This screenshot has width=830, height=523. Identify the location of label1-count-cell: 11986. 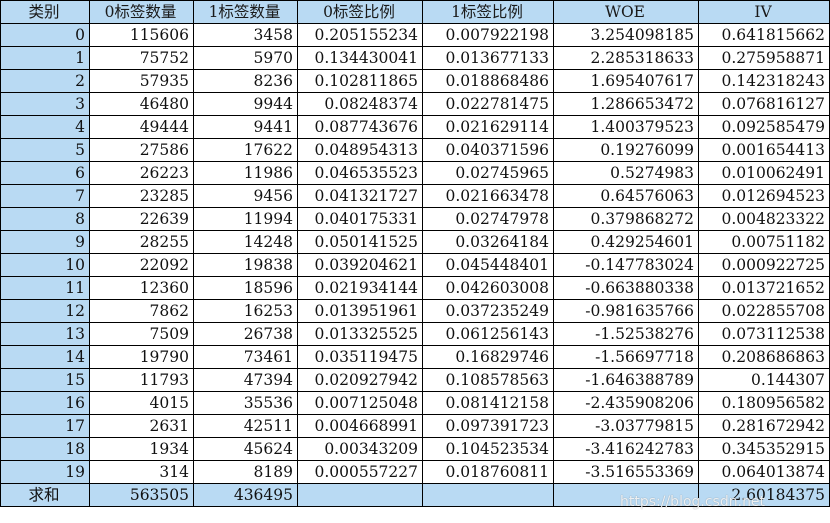
(245, 173).